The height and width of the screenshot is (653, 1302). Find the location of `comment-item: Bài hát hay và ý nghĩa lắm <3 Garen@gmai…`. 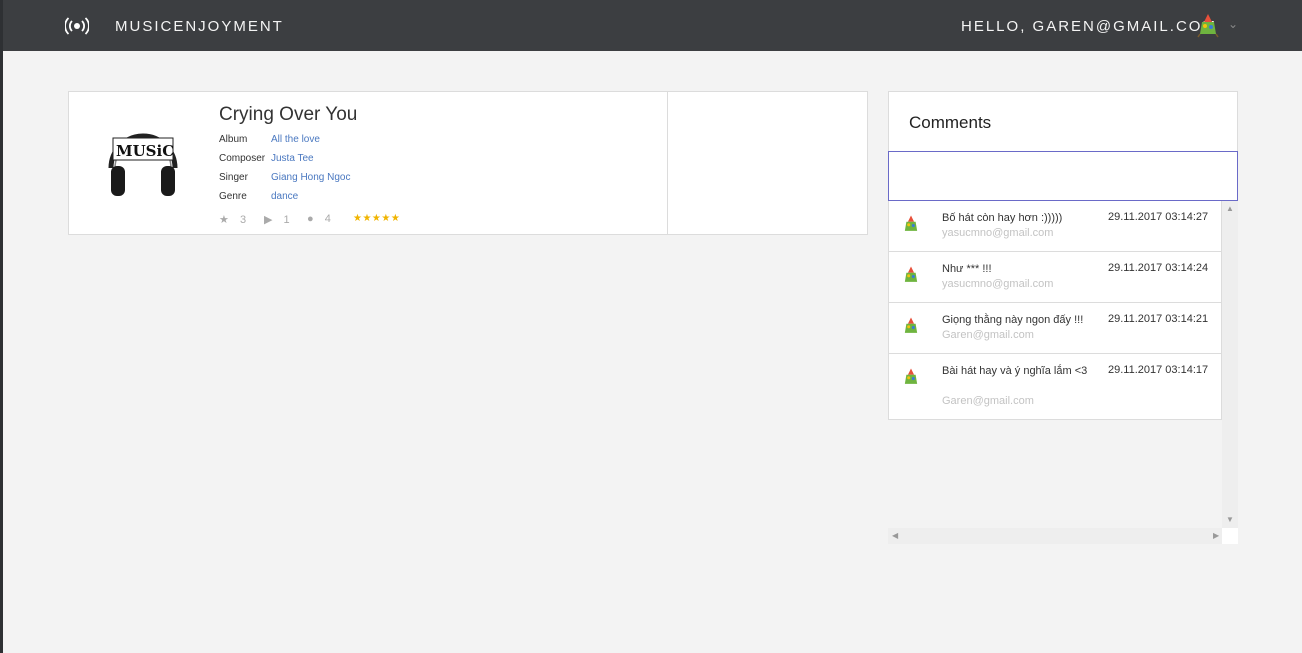

comment-item: Bài hát hay và ý nghĩa lắm <3 Garen@gmai… is located at coordinates (1055, 387).